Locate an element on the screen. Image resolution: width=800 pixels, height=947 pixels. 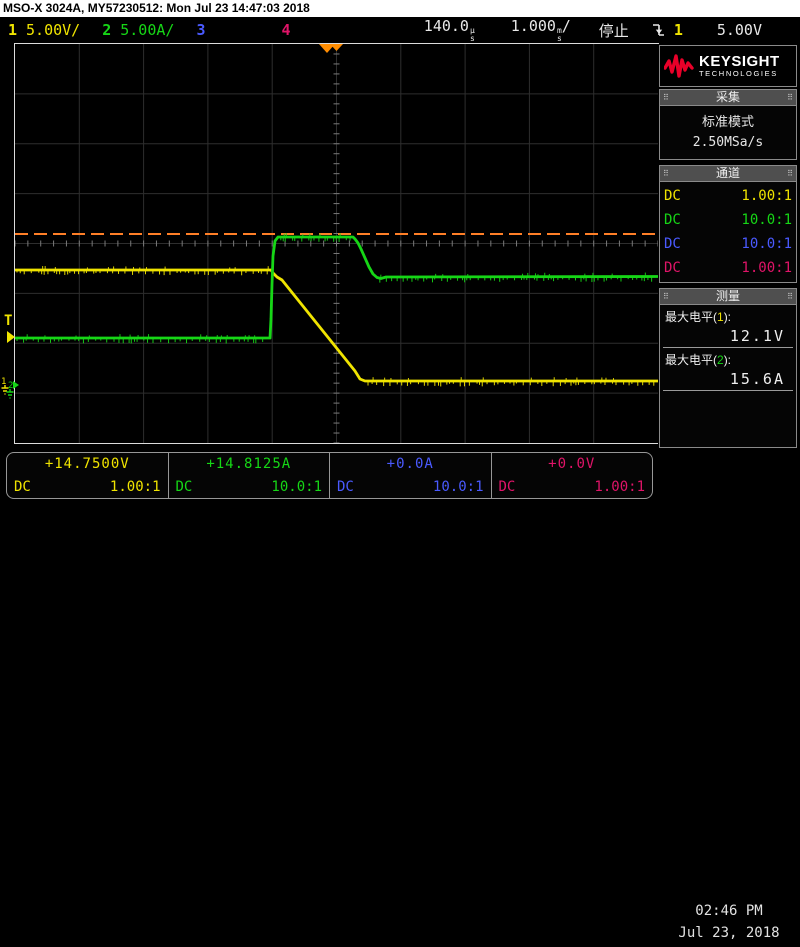
channel-offset: +0.0A is located at coordinates (410, 464).